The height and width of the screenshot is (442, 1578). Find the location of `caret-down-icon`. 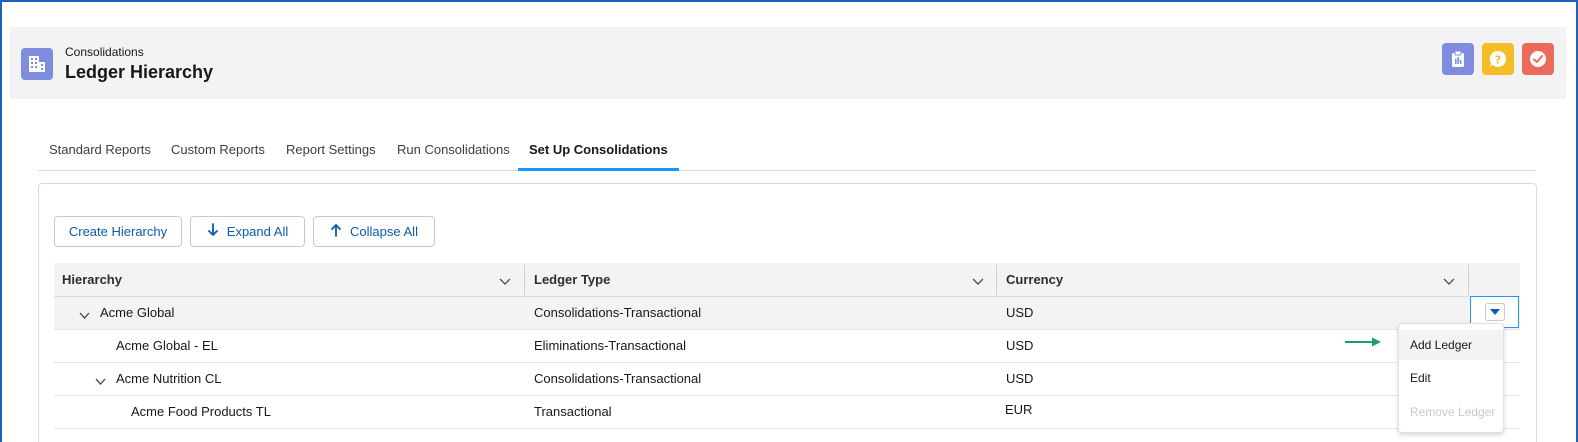

caret-down-icon is located at coordinates (1494, 312).